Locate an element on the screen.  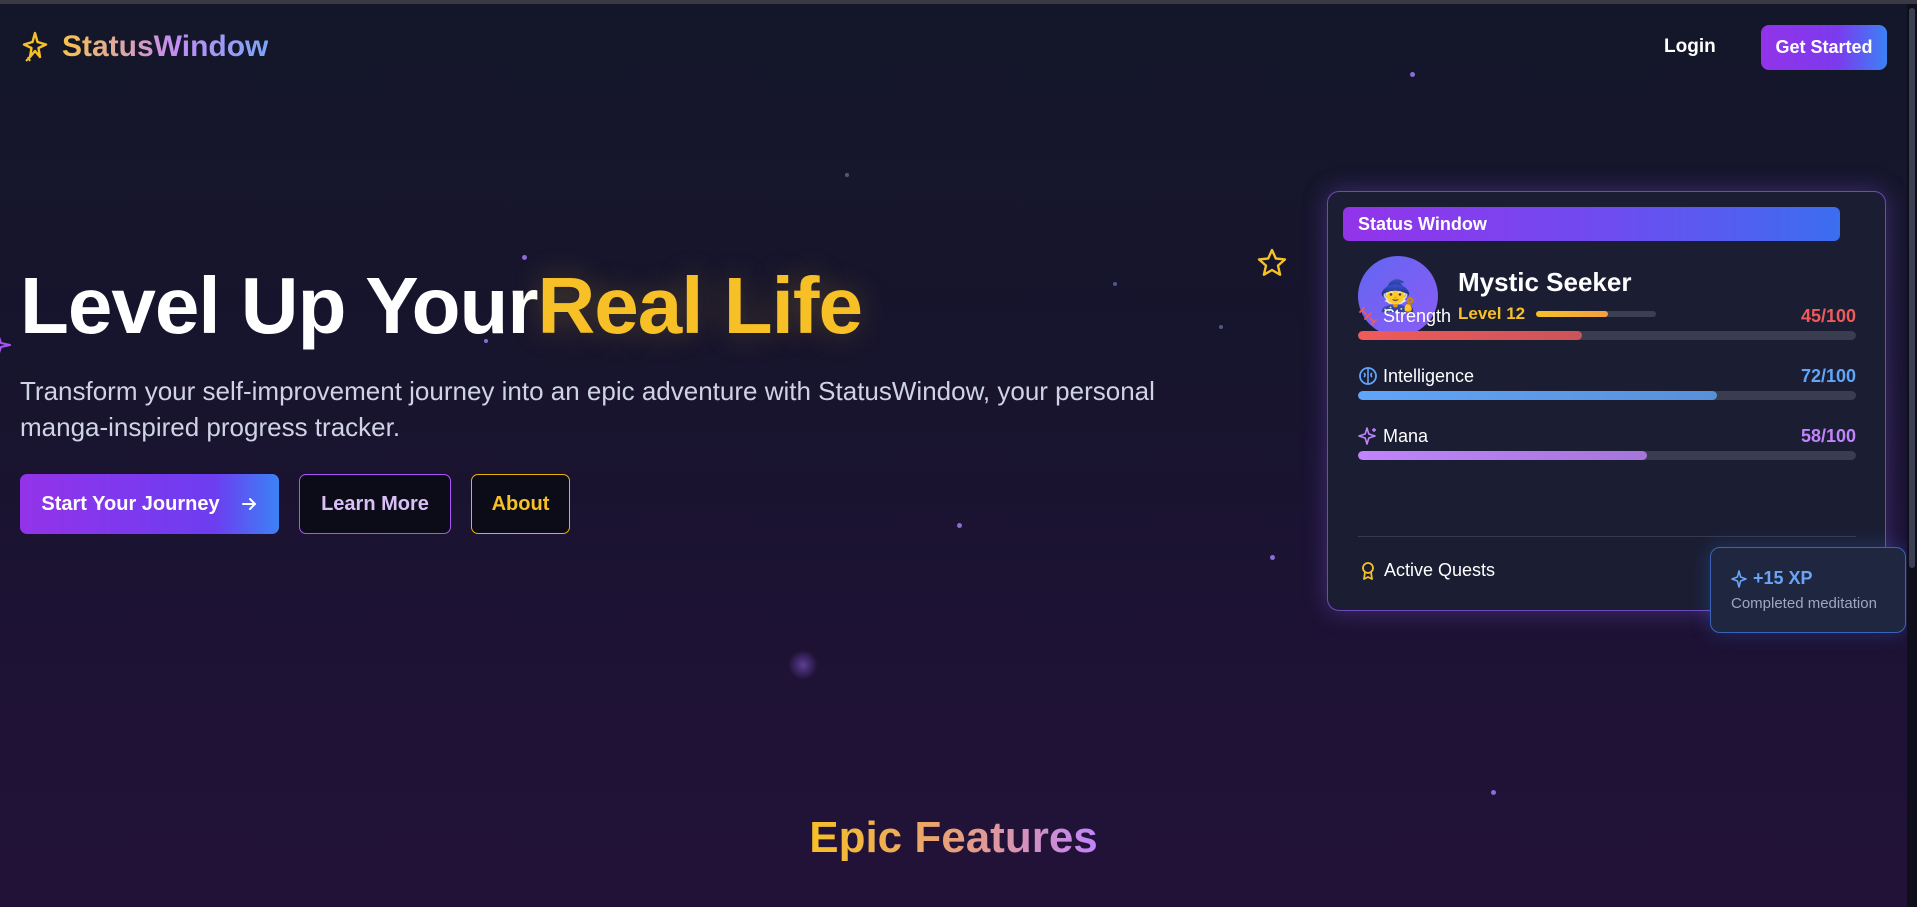
xp-description: Completed meditation is located at coordinates (1804, 603).